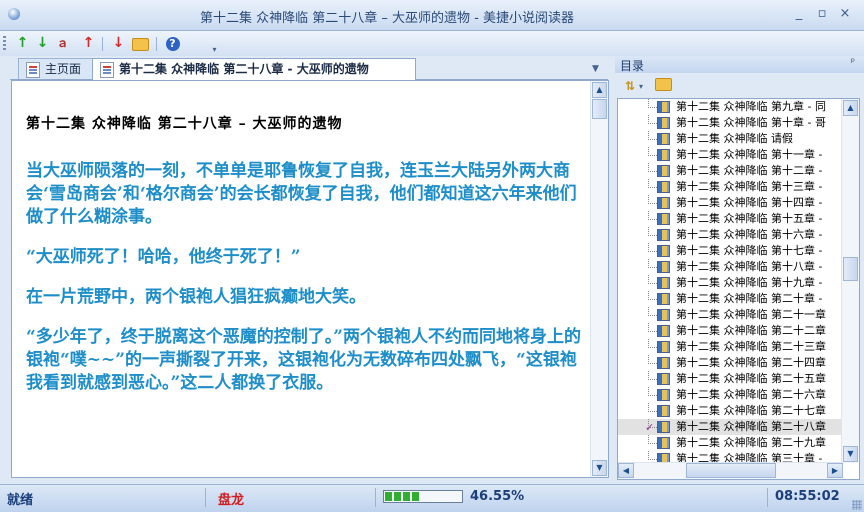 The image size is (864, 512). I want to click on toc-item: 第十二集 众神降临 第二十三章, so click(731, 347).